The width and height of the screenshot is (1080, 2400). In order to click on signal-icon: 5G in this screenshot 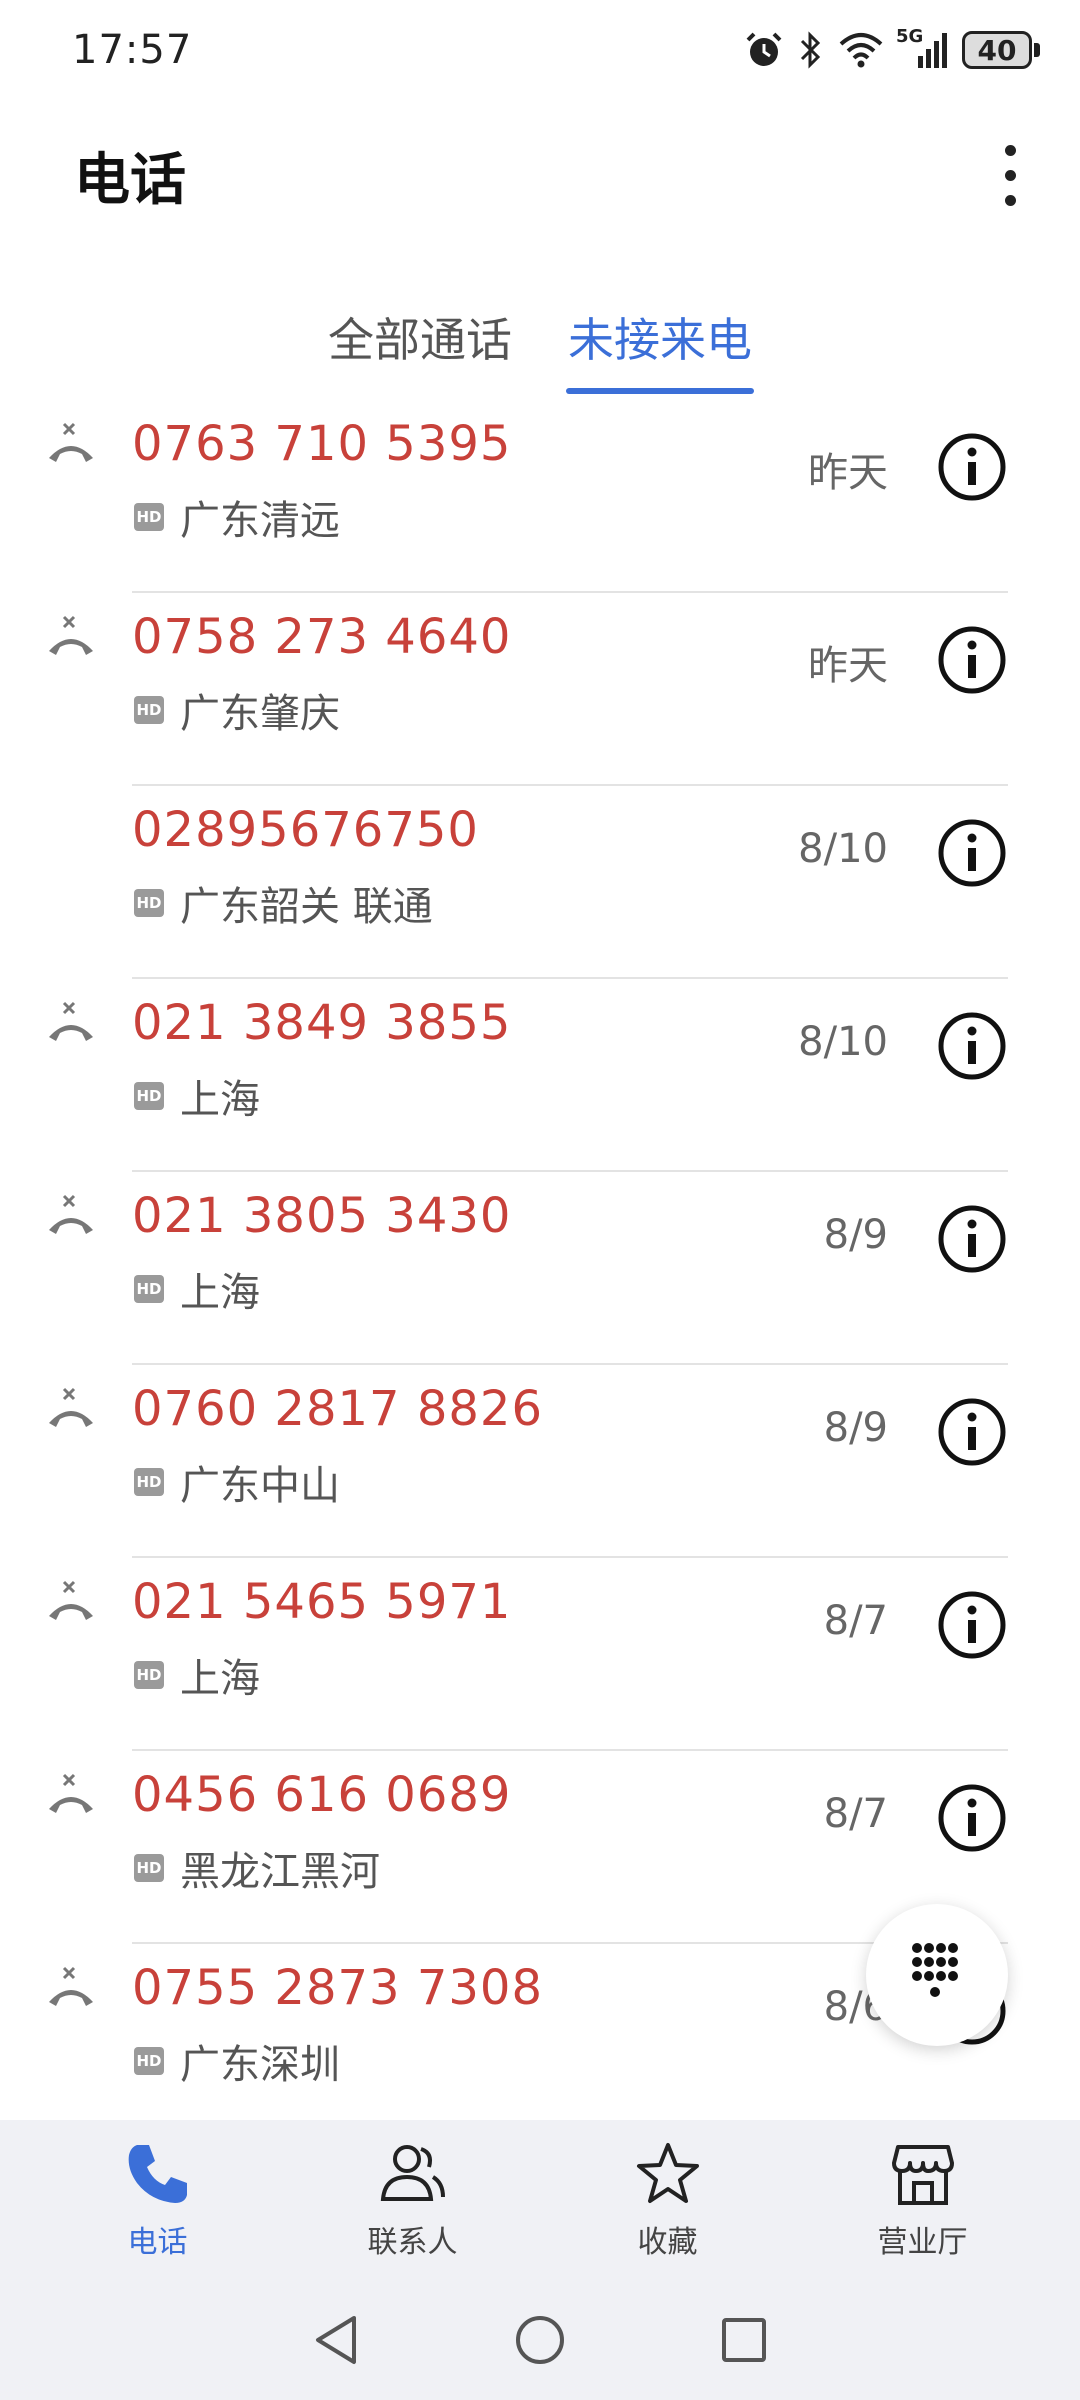, I will do `click(923, 48)`.